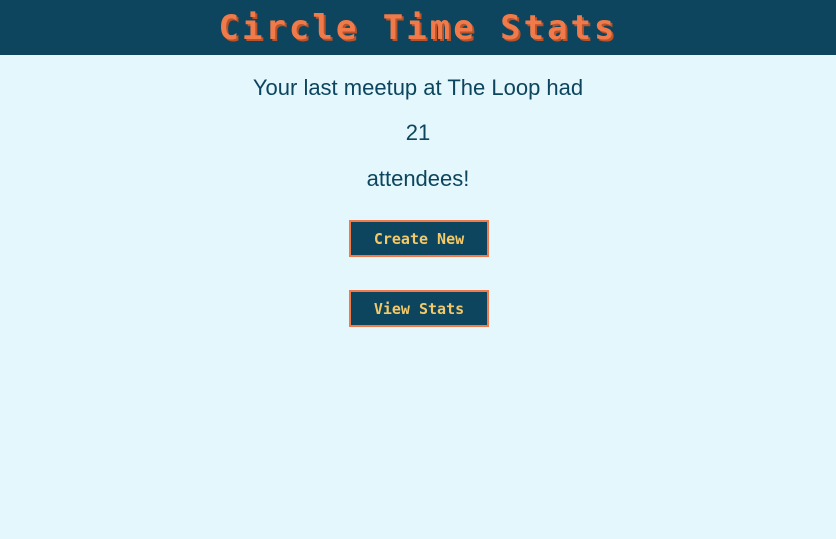  Describe the element at coordinates (418, 87) in the screenshot. I see `meetup-summary-text: Your last meetup at The Loop had` at that location.